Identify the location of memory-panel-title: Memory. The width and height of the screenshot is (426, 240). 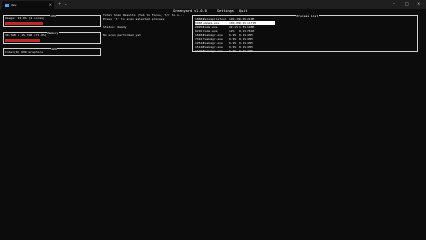
(53, 32).